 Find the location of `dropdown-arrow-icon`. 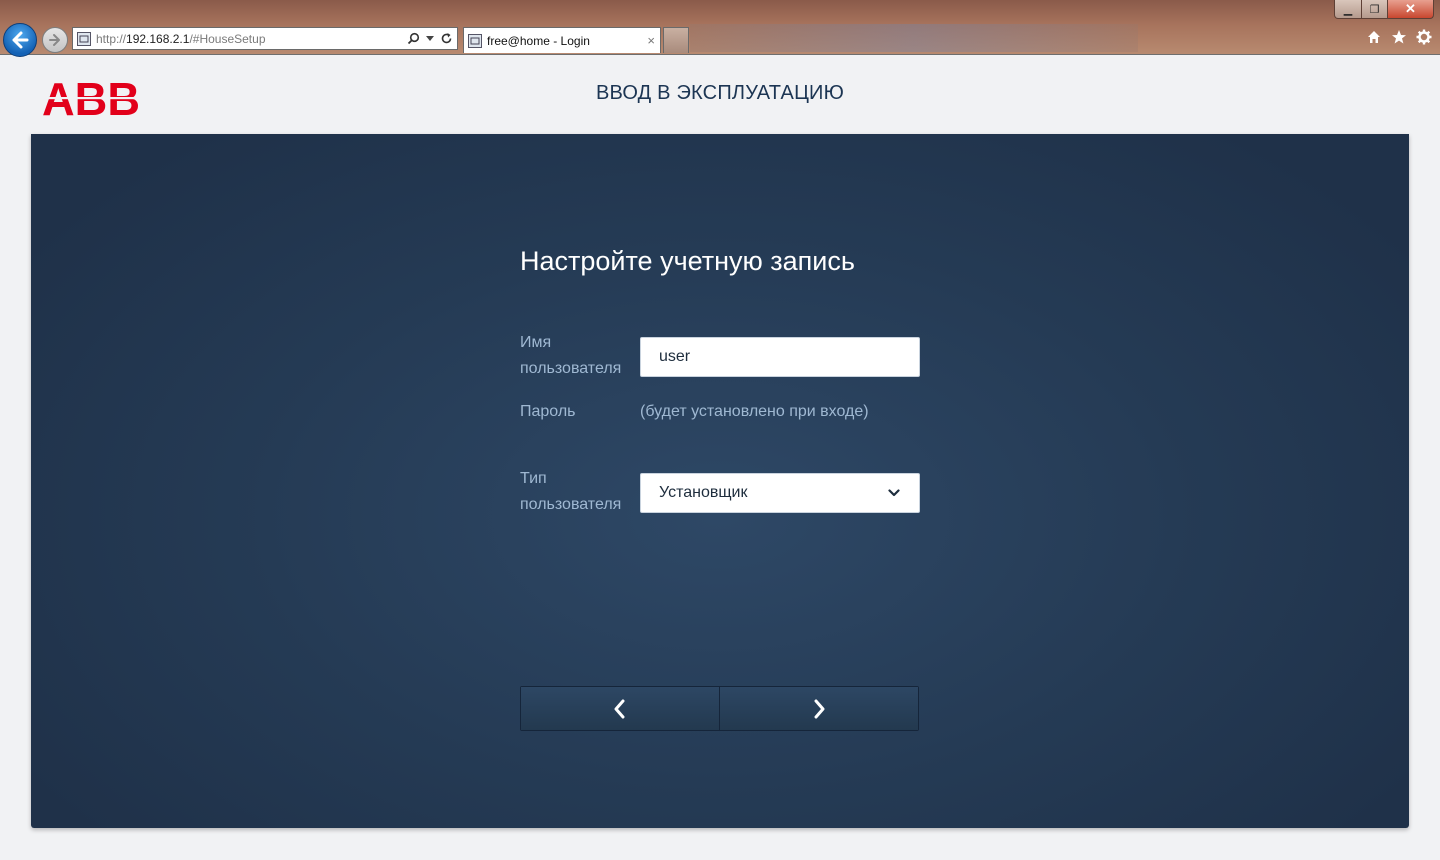

dropdown-arrow-icon is located at coordinates (430, 38).